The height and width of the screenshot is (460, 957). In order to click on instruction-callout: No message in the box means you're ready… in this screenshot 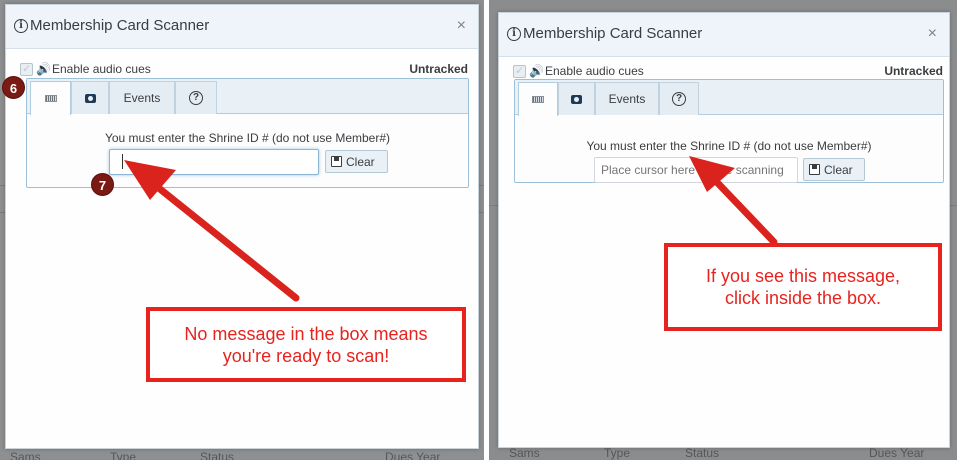, I will do `click(306, 344)`.